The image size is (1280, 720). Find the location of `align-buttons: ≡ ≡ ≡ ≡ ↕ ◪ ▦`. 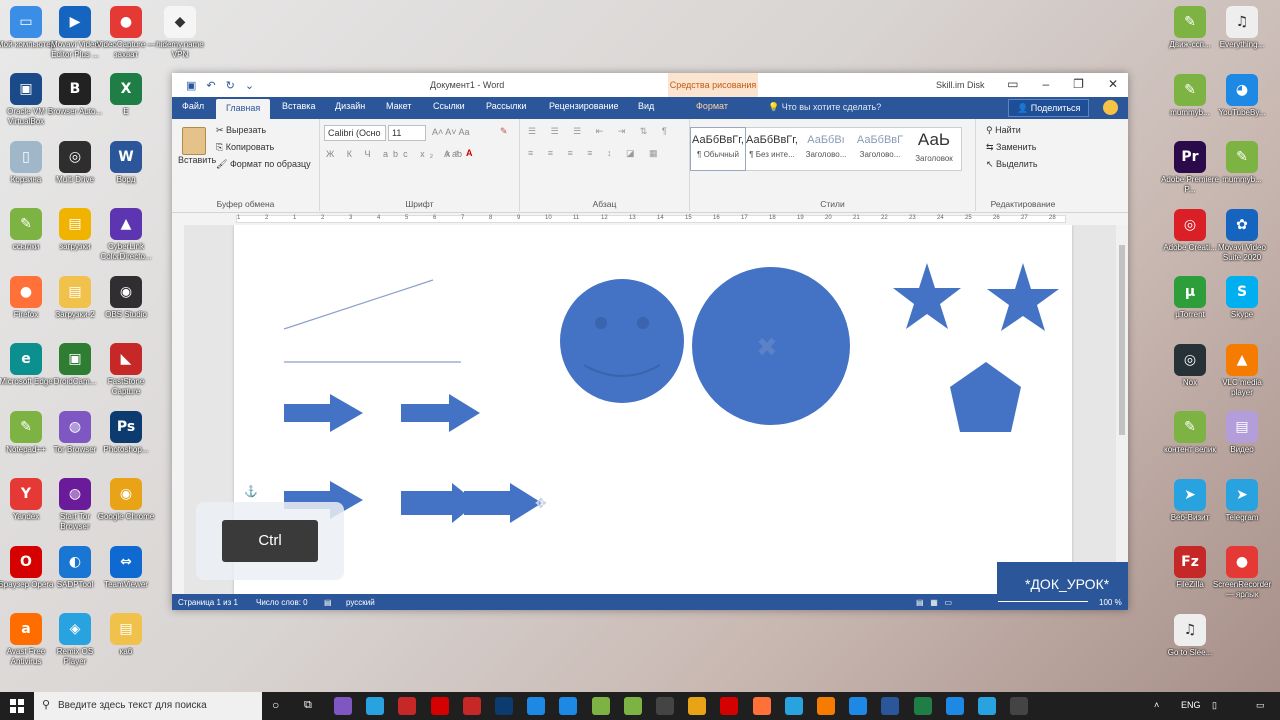

align-buttons: ≡ ≡ ≡ ≡ ↕ ◪ ▦ is located at coordinates (596, 153).